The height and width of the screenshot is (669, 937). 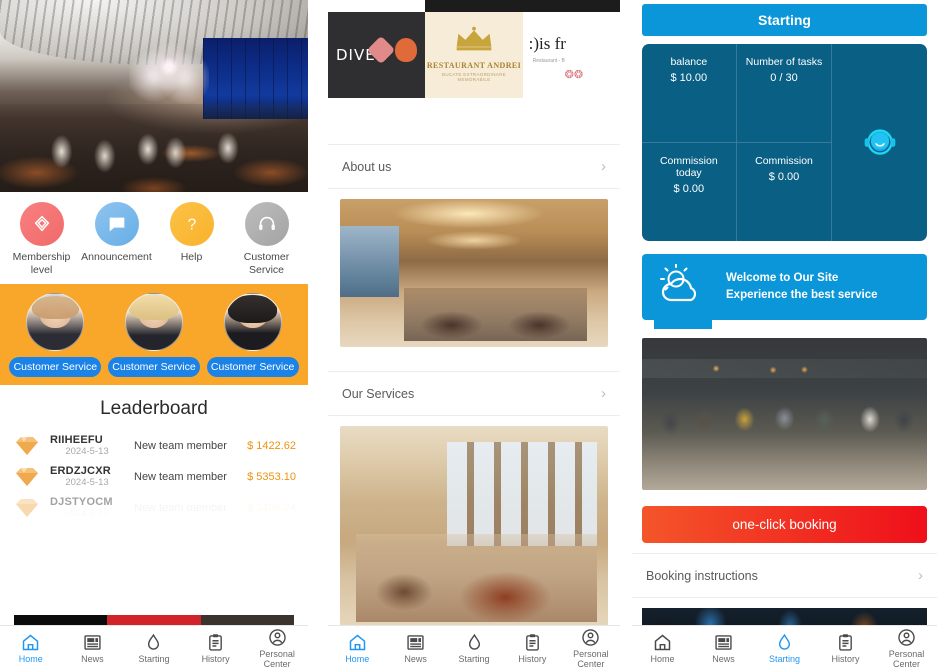 I want to click on leaderboard-amount: $ 1422.62, so click(x=271, y=445).